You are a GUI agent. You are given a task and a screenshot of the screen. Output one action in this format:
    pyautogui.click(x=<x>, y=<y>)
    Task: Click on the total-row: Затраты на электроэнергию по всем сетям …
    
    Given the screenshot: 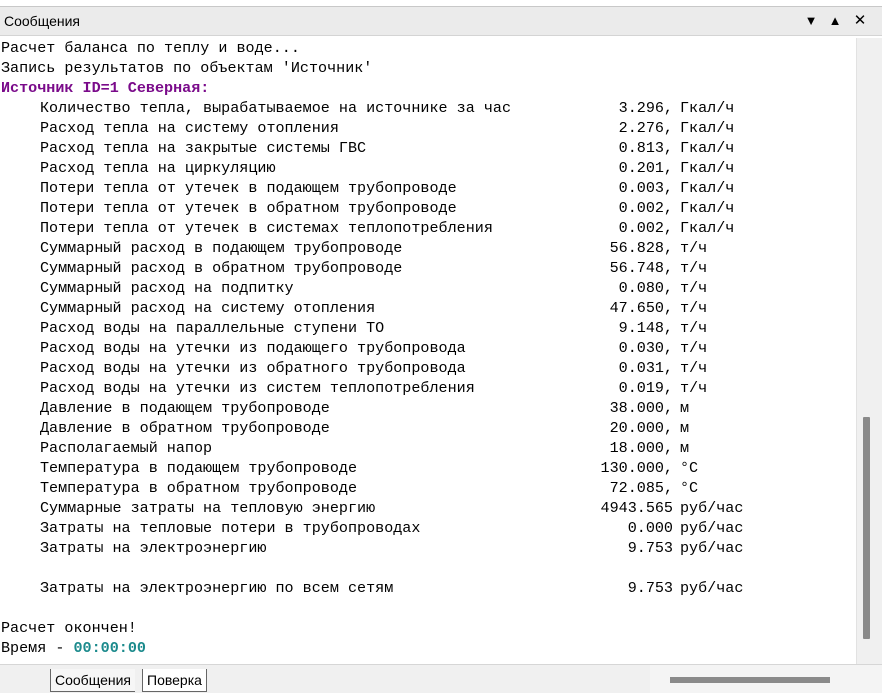 What is the action you would take?
    pyautogui.click(x=427, y=588)
    